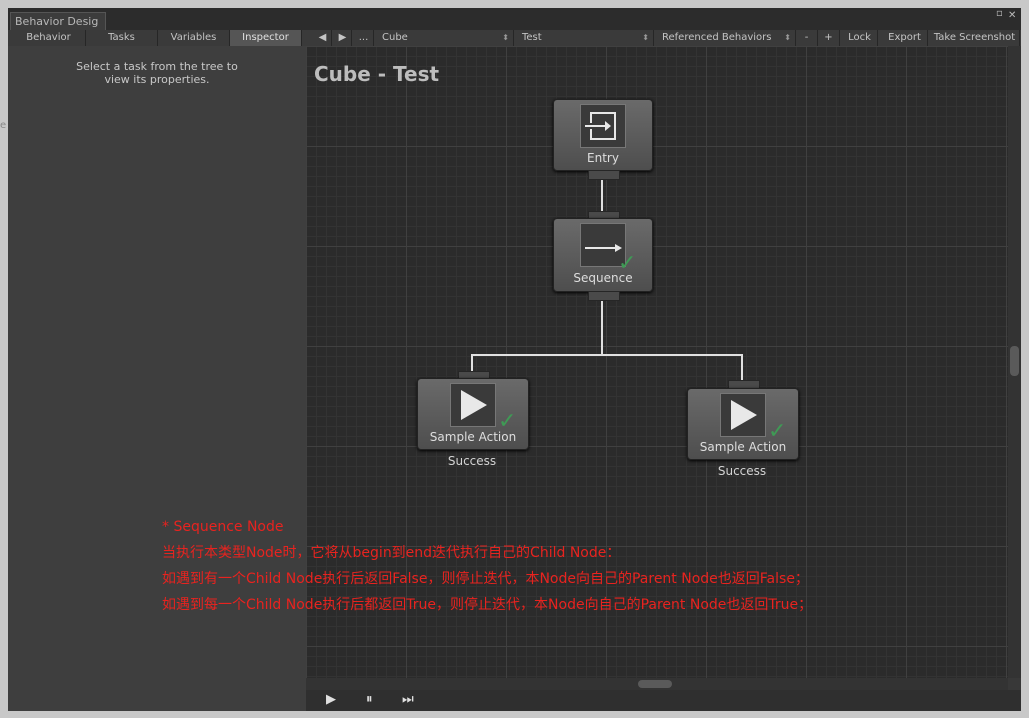  What do you see at coordinates (445, 38) in the screenshot?
I see `object-select: Cube ⬍` at bounding box center [445, 38].